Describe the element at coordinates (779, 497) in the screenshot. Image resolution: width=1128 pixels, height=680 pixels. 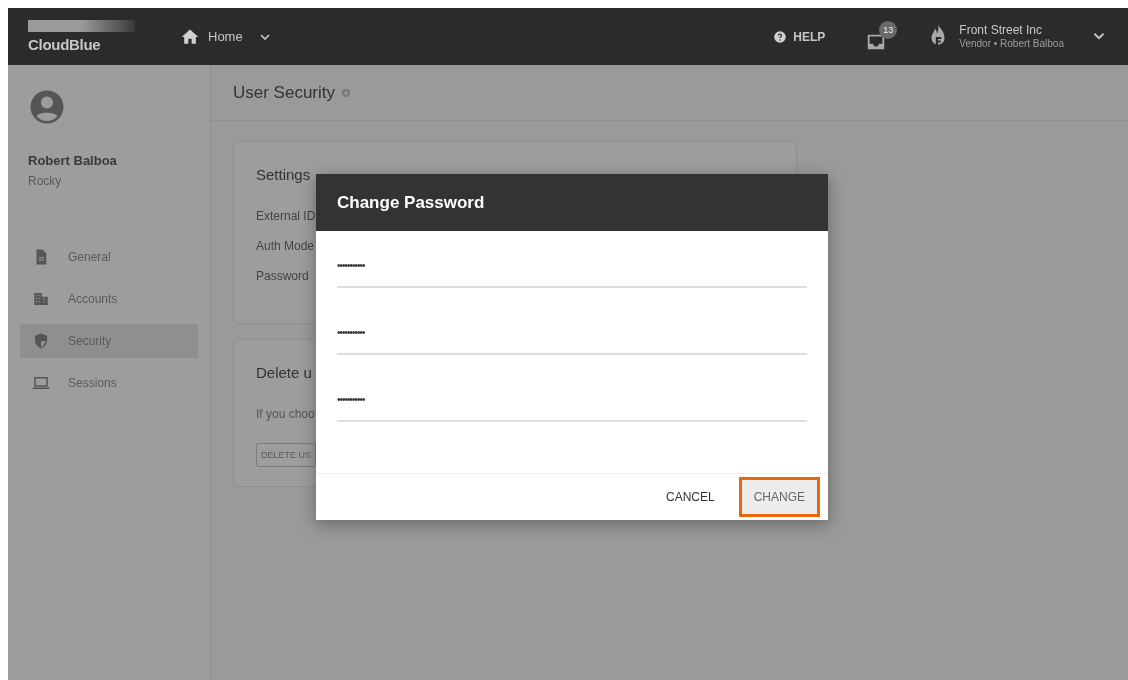
I see `change-button: CHANGE` at that location.